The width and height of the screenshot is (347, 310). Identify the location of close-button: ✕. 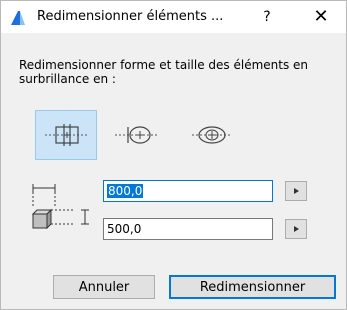
(321, 17).